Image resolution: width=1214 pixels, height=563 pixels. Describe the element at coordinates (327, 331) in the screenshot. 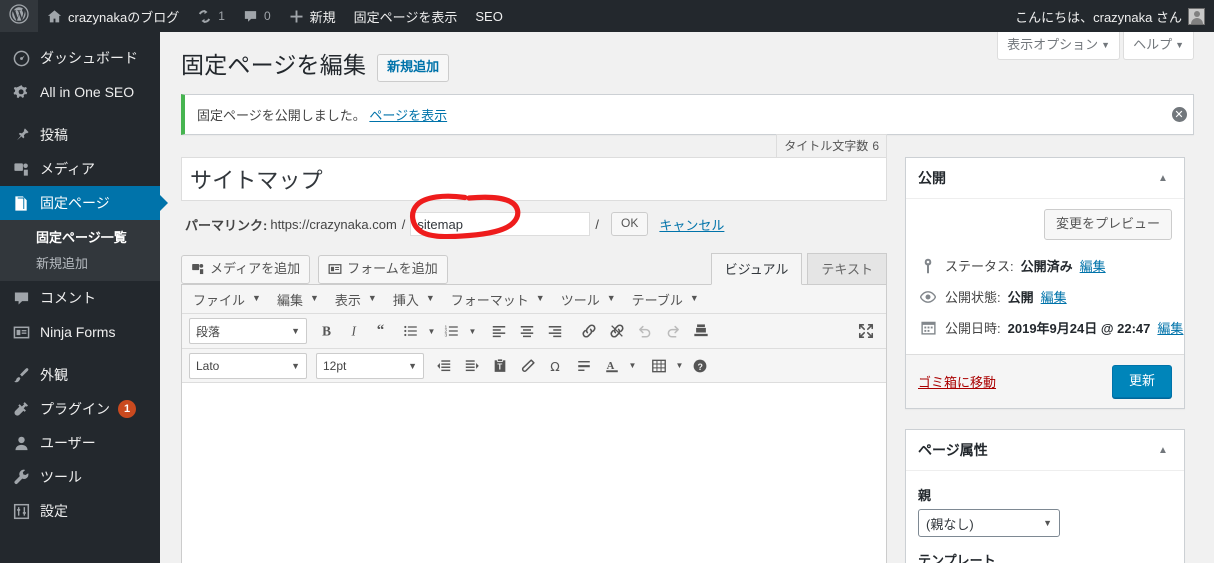

I see `bold-icon: B` at that location.